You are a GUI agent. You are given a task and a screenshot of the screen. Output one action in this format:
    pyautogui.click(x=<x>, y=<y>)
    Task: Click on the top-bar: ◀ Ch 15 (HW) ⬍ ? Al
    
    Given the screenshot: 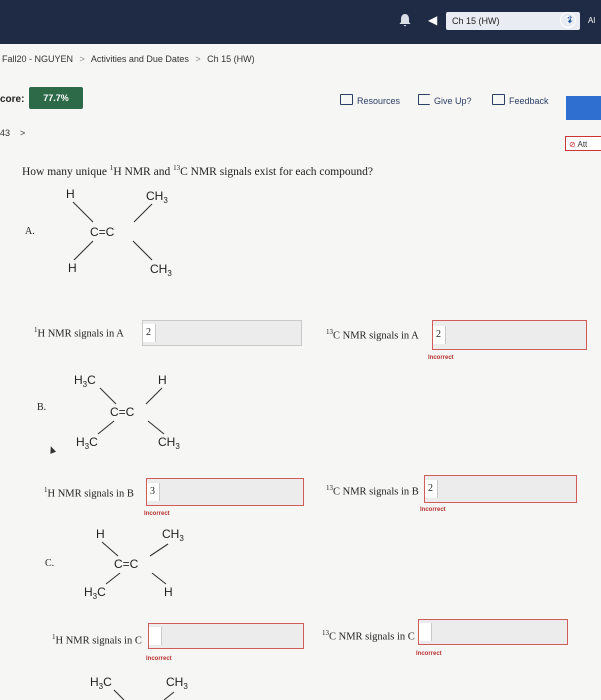 What is the action you would take?
    pyautogui.click(x=300, y=22)
    